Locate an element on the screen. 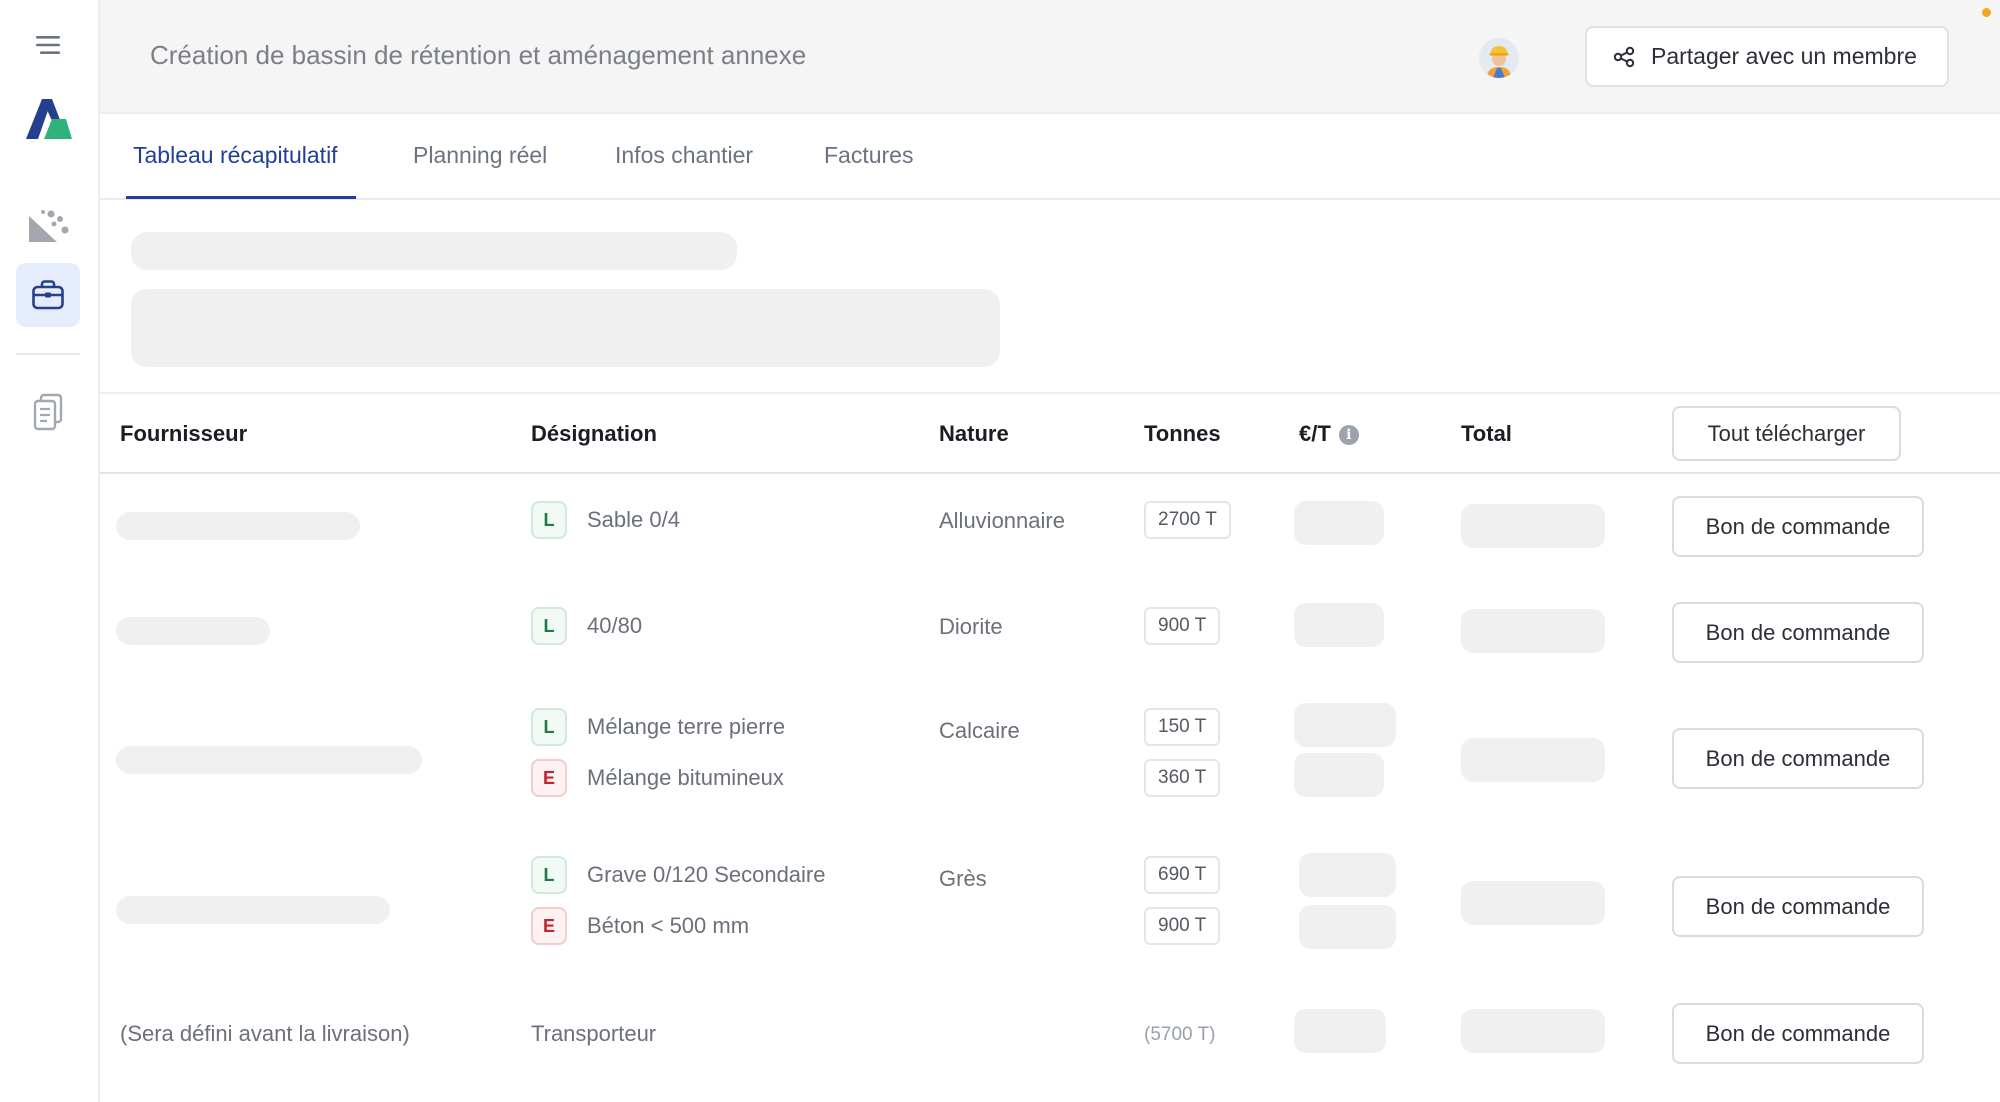 This screenshot has width=2000, height=1102. tab-planning: Planning réel is located at coordinates (480, 155).